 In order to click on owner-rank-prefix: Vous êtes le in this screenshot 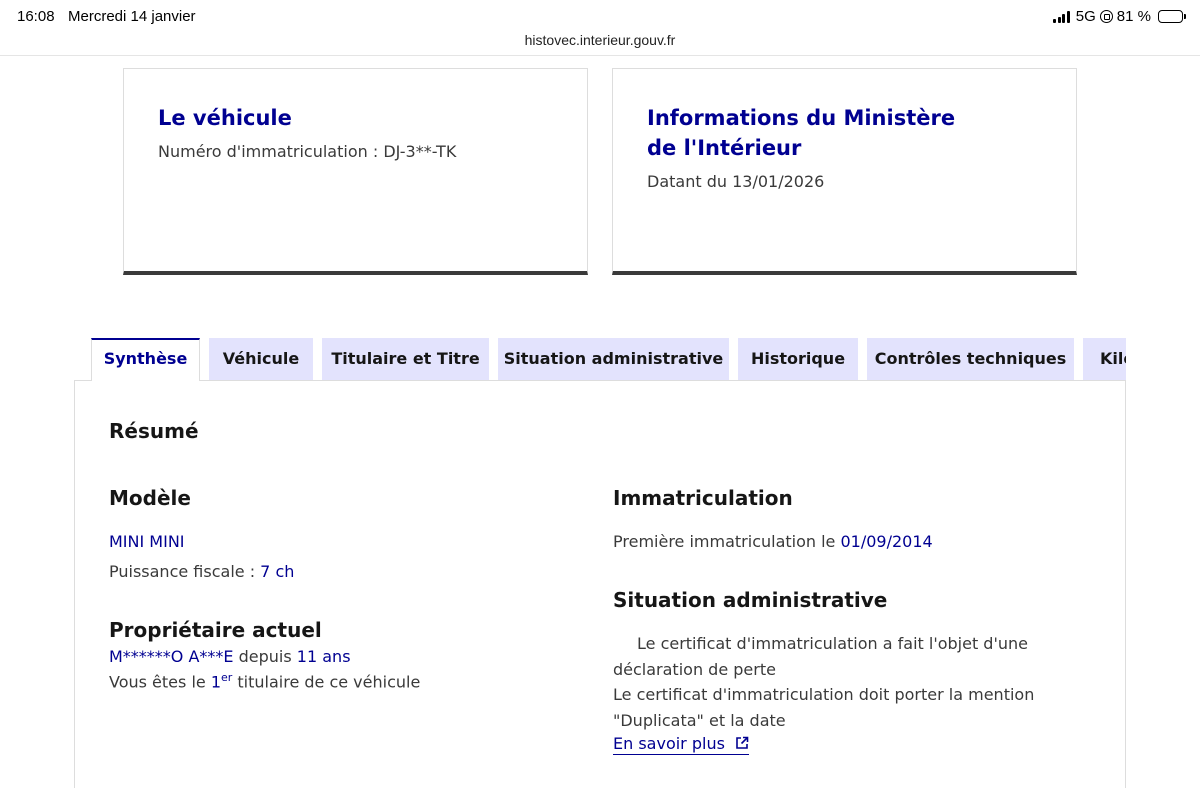, I will do `click(160, 682)`.